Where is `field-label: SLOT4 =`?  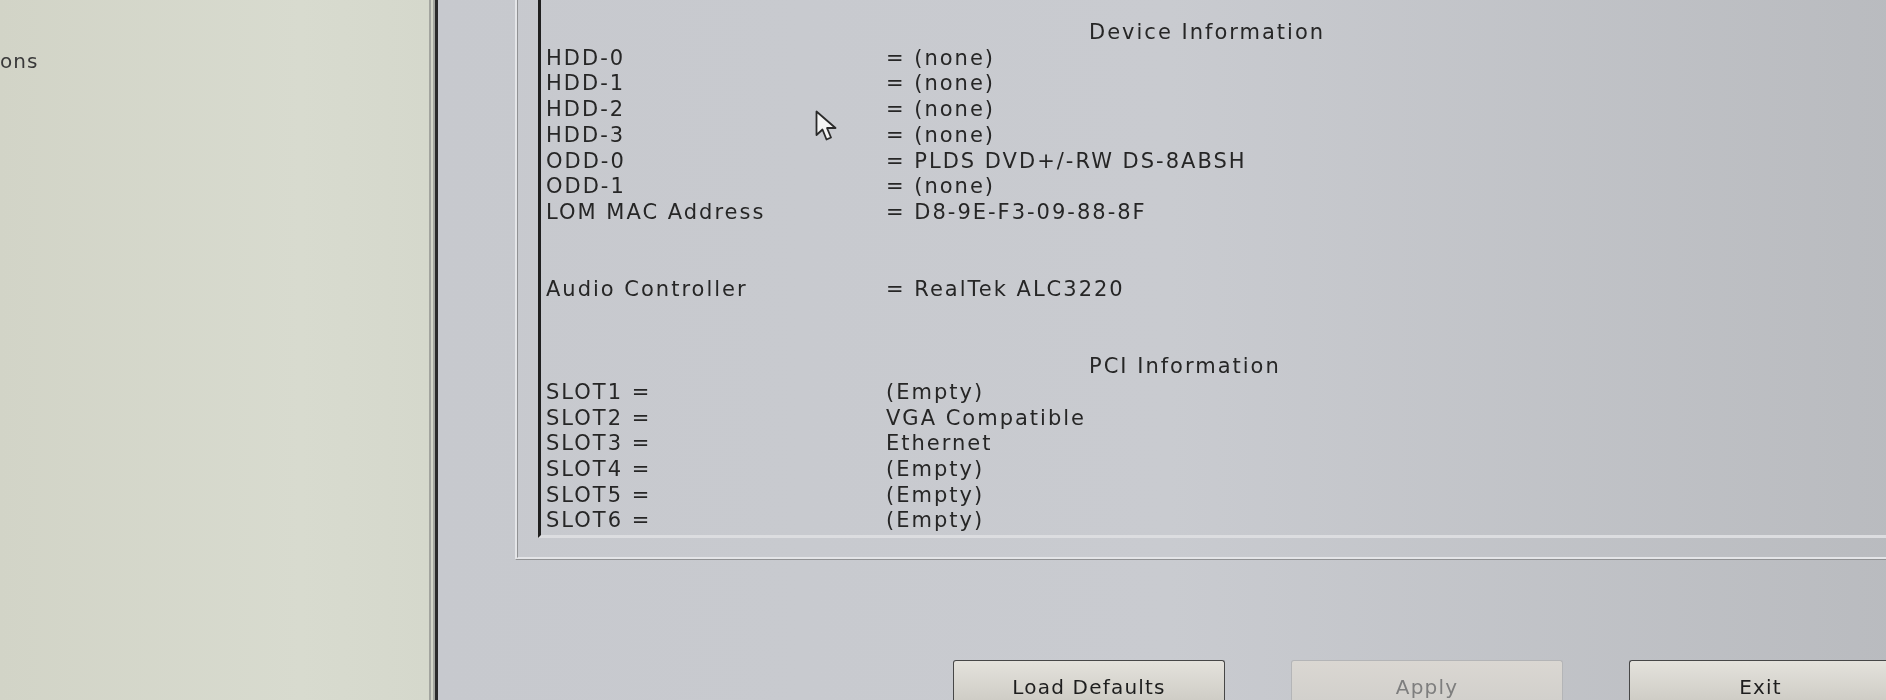
field-label: SLOT4 = is located at coordinates (599, 469).